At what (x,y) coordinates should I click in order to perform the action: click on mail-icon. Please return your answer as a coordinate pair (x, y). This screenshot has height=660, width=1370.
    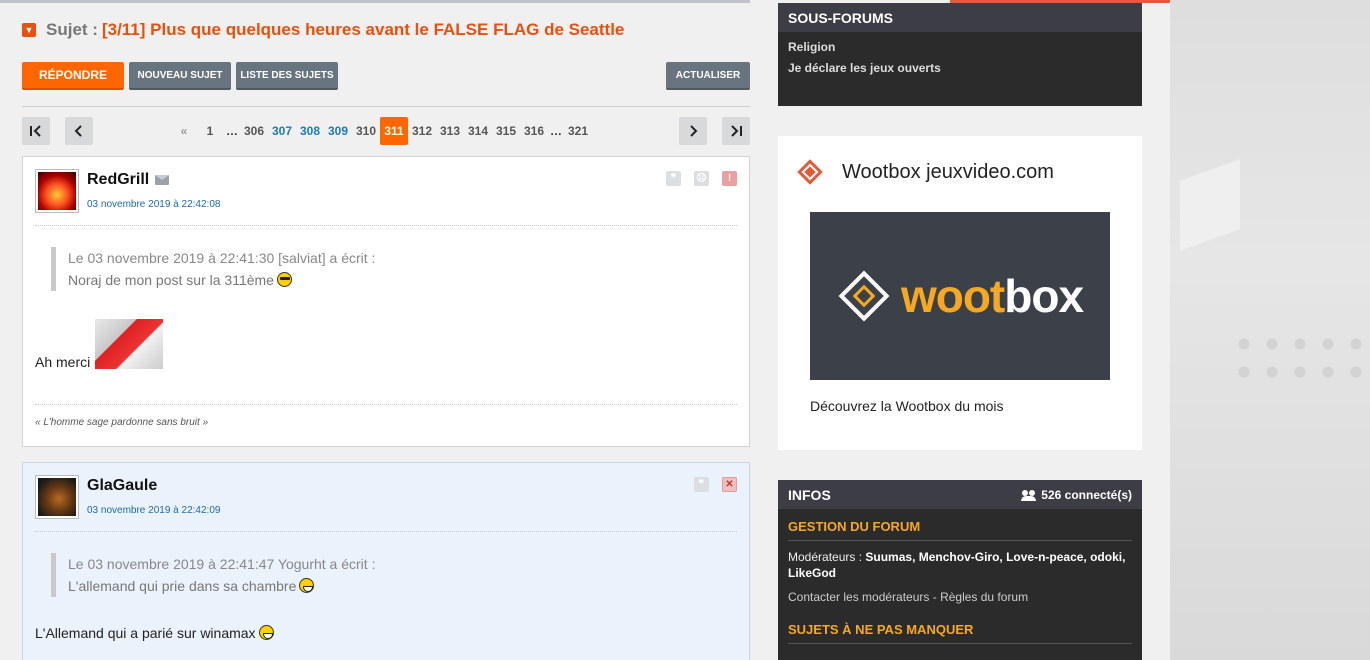
    Looking at the image, I should click on (162, 180).